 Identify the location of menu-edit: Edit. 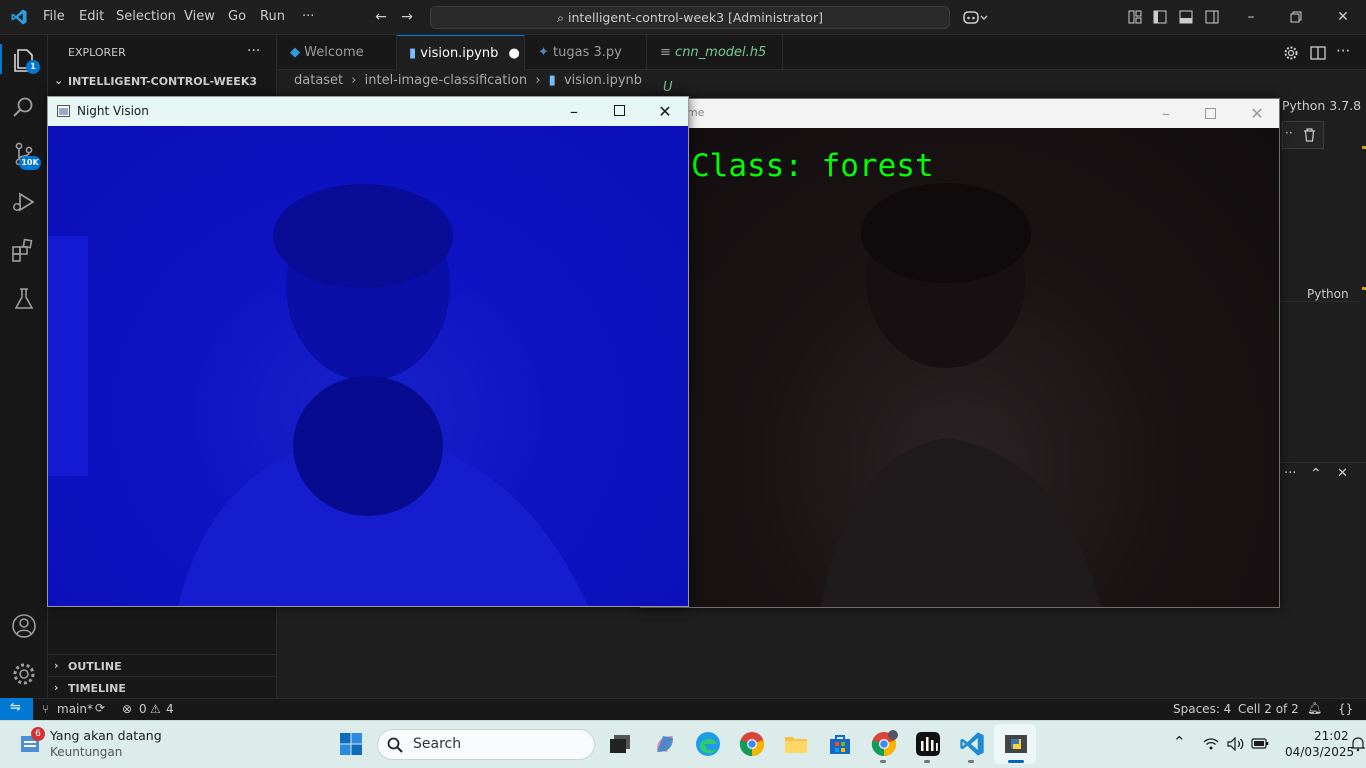
(91, 16).